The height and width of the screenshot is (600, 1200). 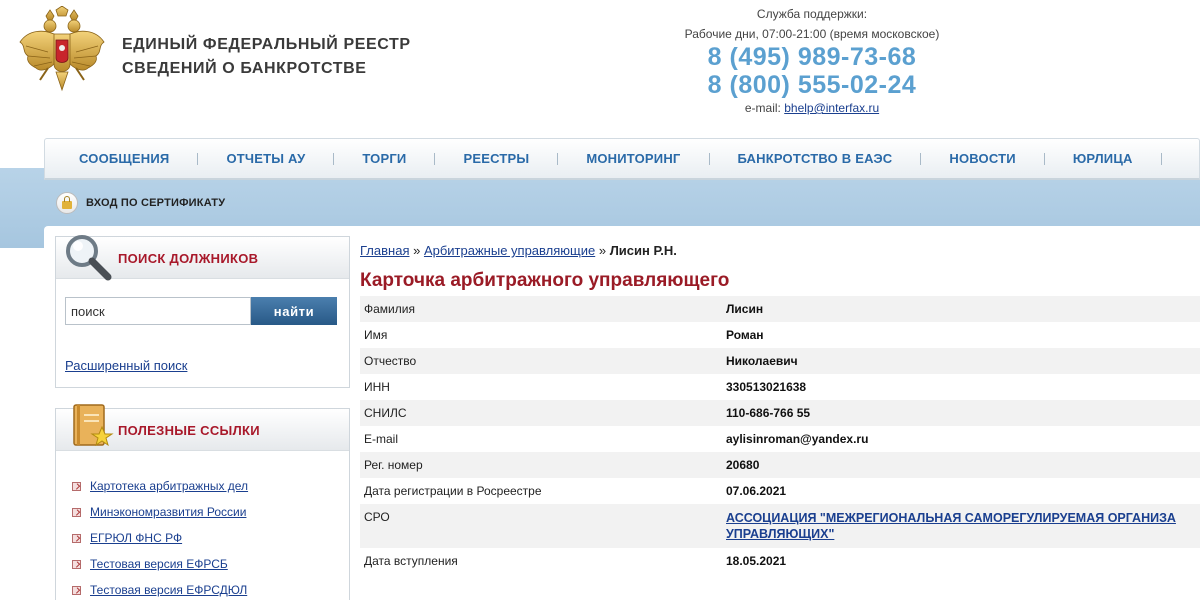 What do you see at coordinates (780, 465) in the screenshot?
I see `table-row: Рег. номер 20680` at bounding box center [780, 465].